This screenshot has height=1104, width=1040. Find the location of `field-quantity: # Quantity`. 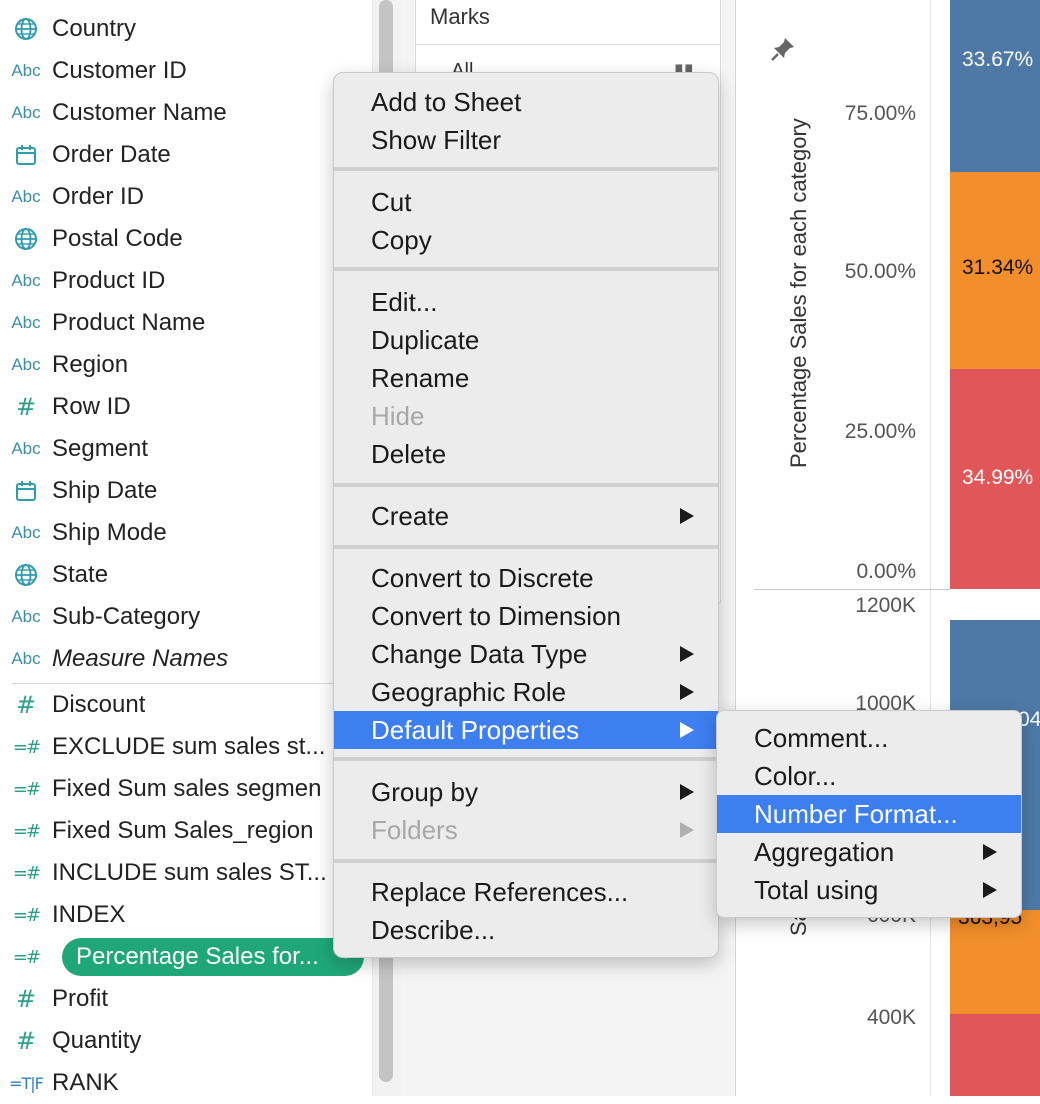

field-quantity: # Quantity is located at coordinates (186, 1041).